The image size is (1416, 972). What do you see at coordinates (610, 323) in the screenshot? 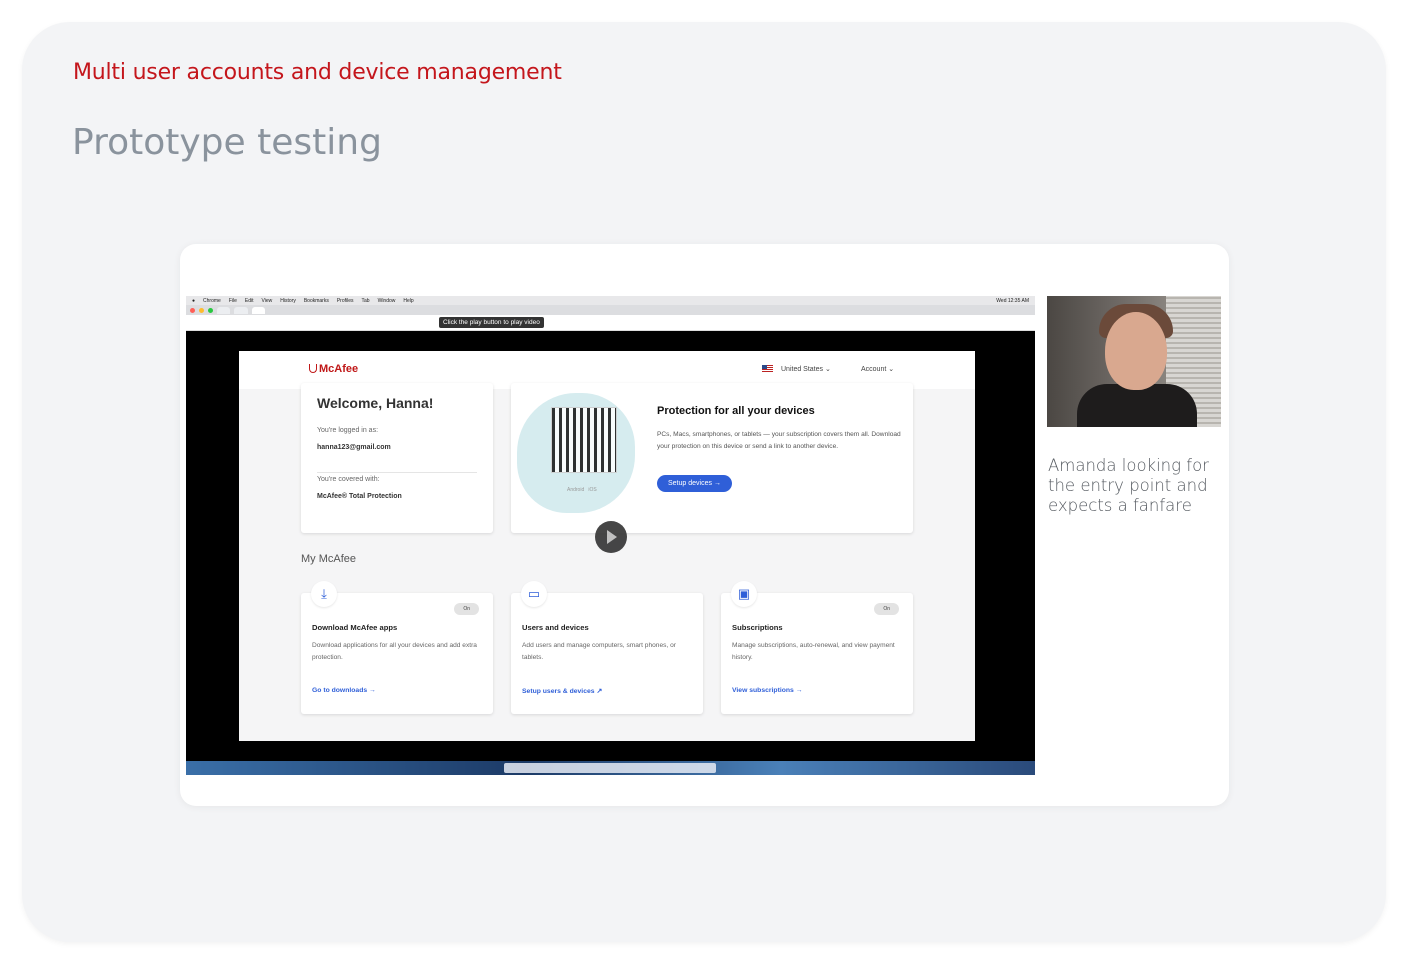
I see `address-bar` at bounding box center [610, 323].